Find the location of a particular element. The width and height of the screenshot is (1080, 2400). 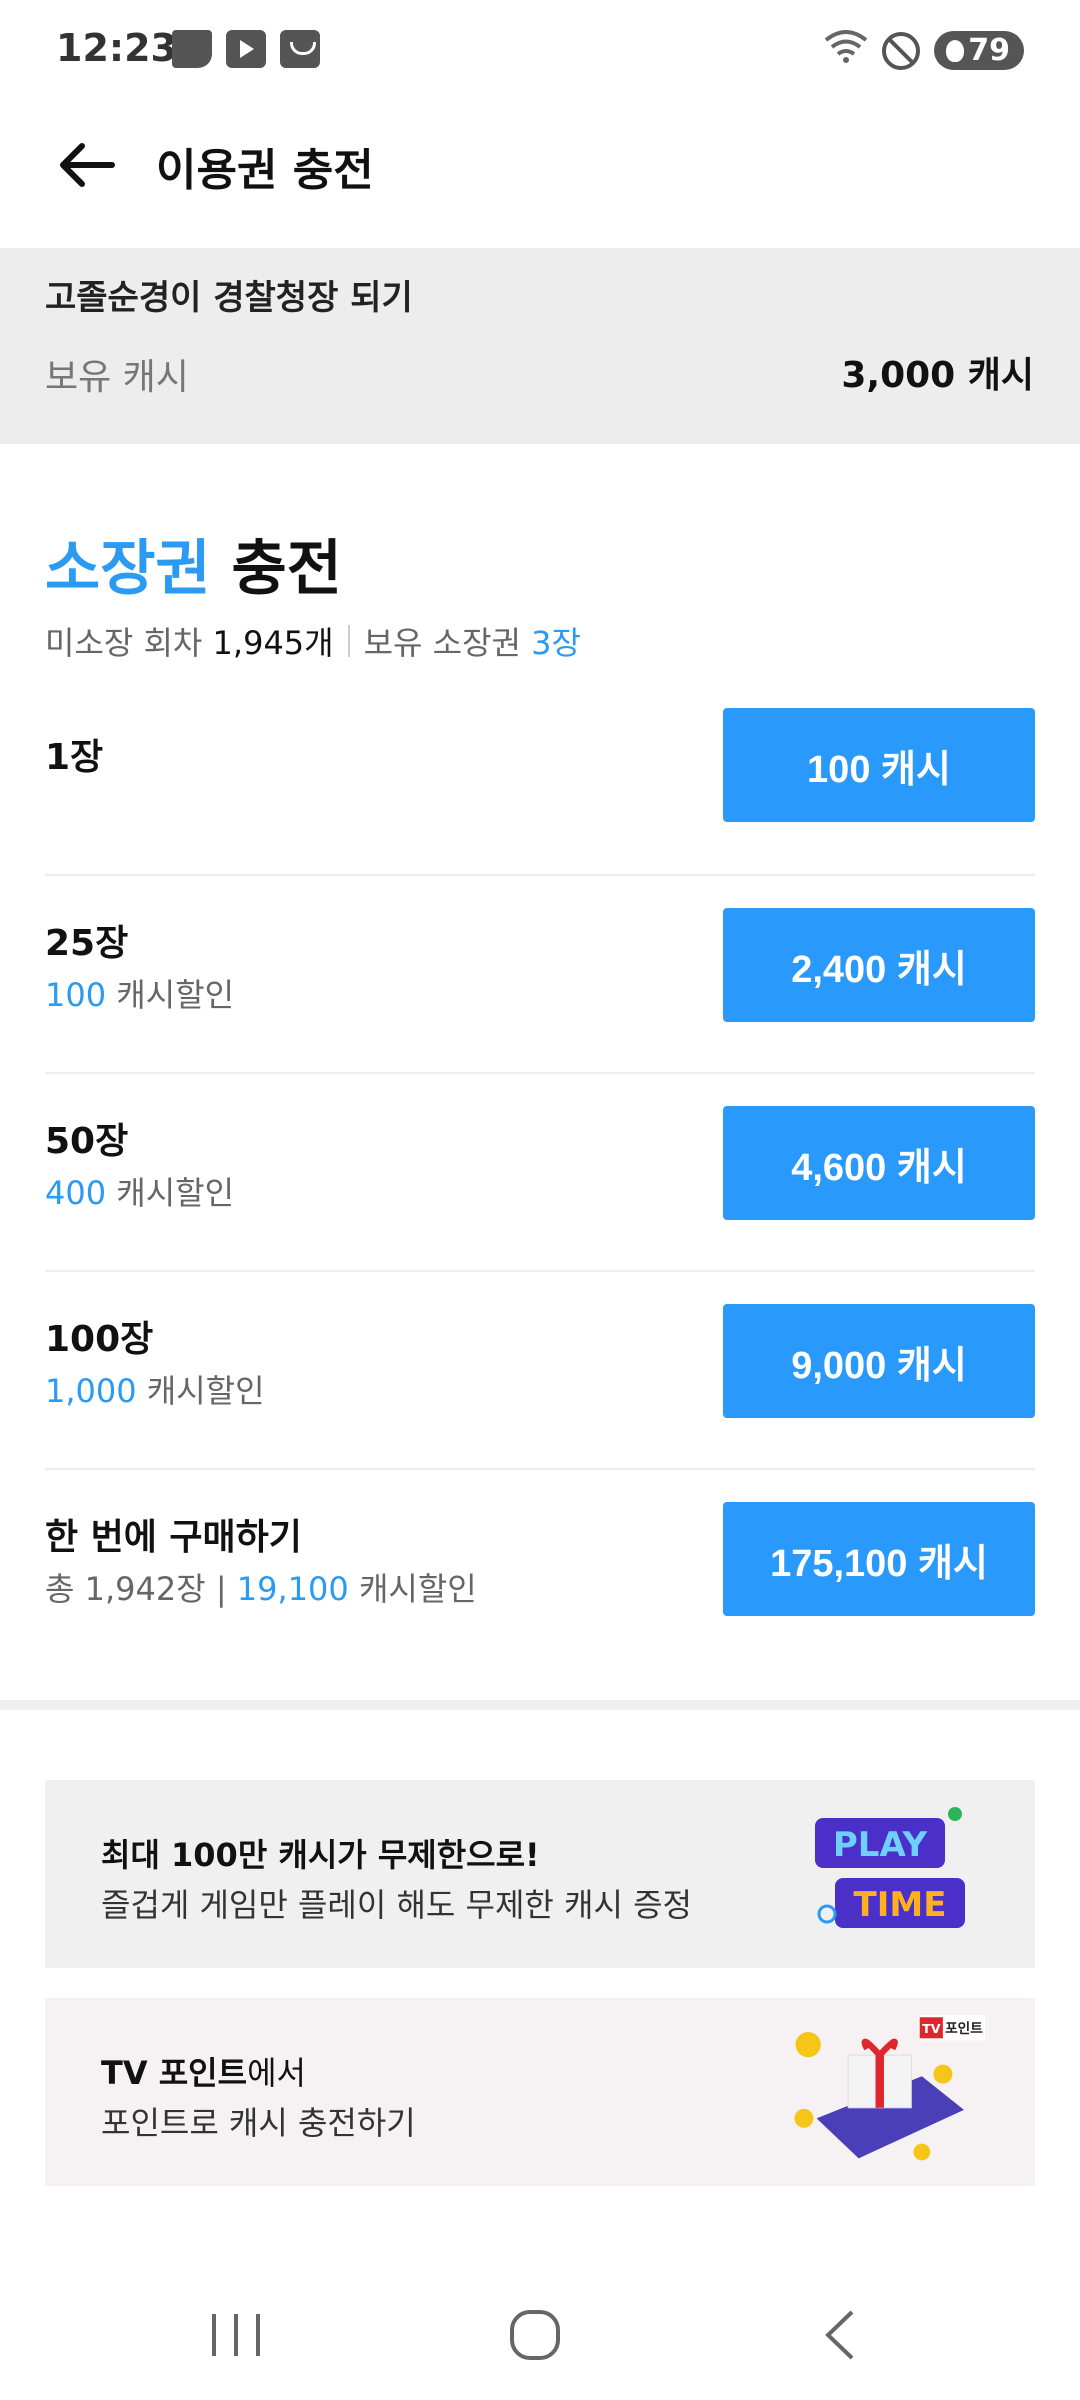

notification-icons is located at coordinates (246, 49).